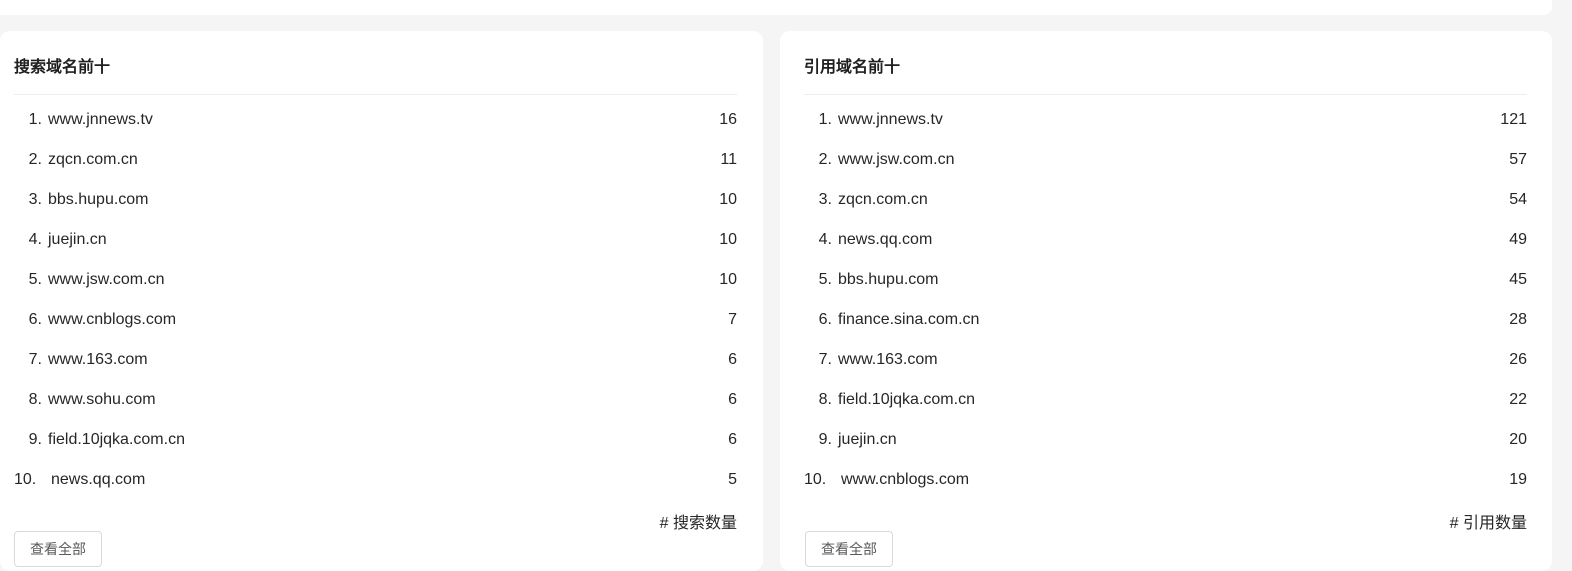  I want to click on domain-list-item: 1. www.jnnews.tv 121, so click(1165, 120).